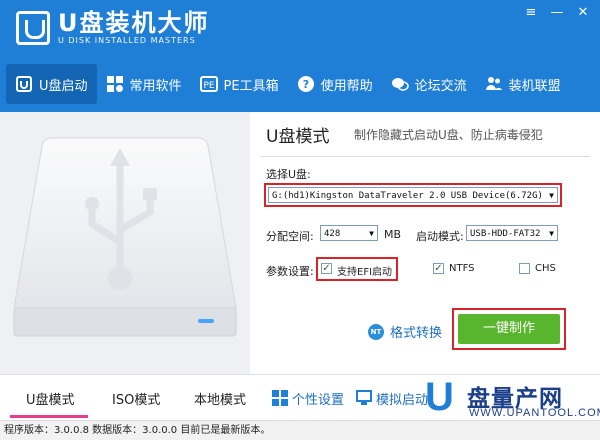  Describe the element at coordinates (332, 234) in the screenshot. I see `partition-size-value: 428` at that location.